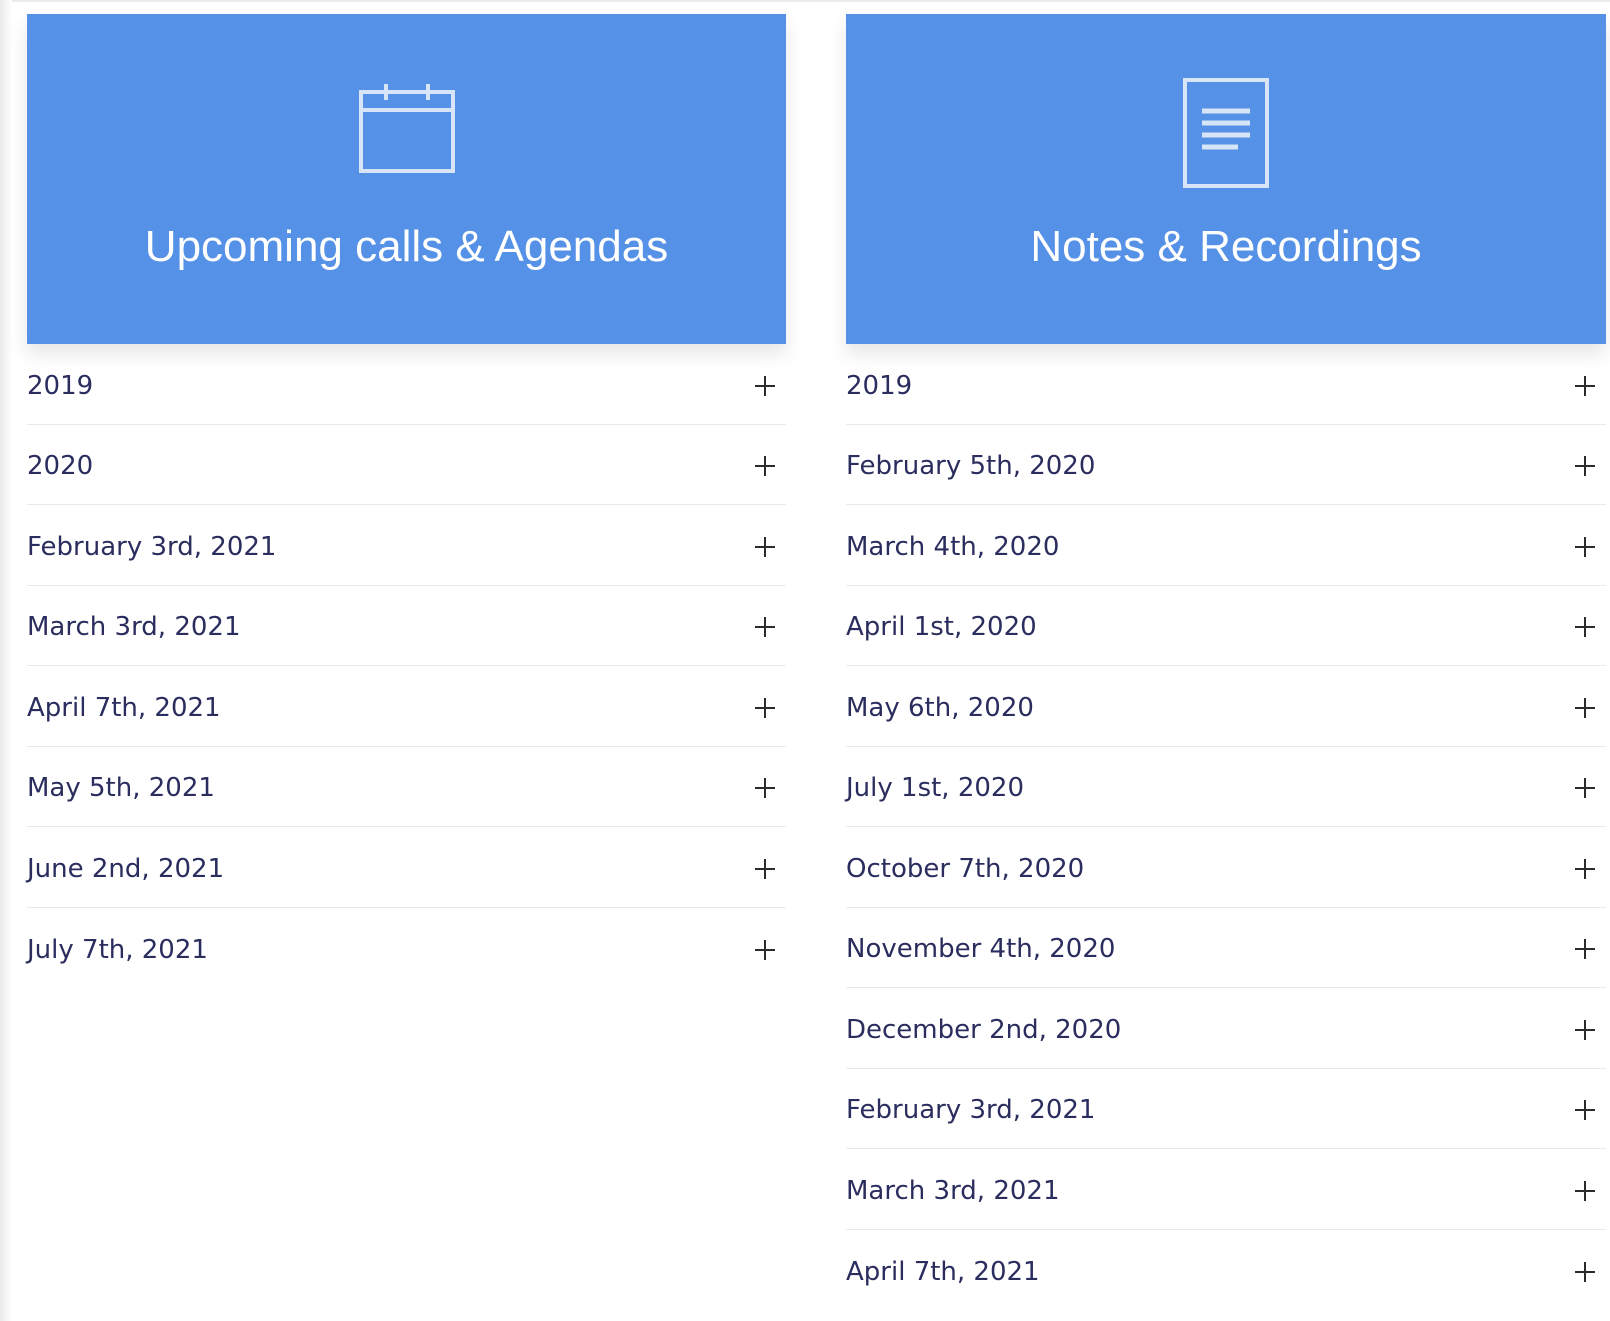  I want to click on calls-agendas-header-card: Upcoming calls & Agendas, so click(406, 179).